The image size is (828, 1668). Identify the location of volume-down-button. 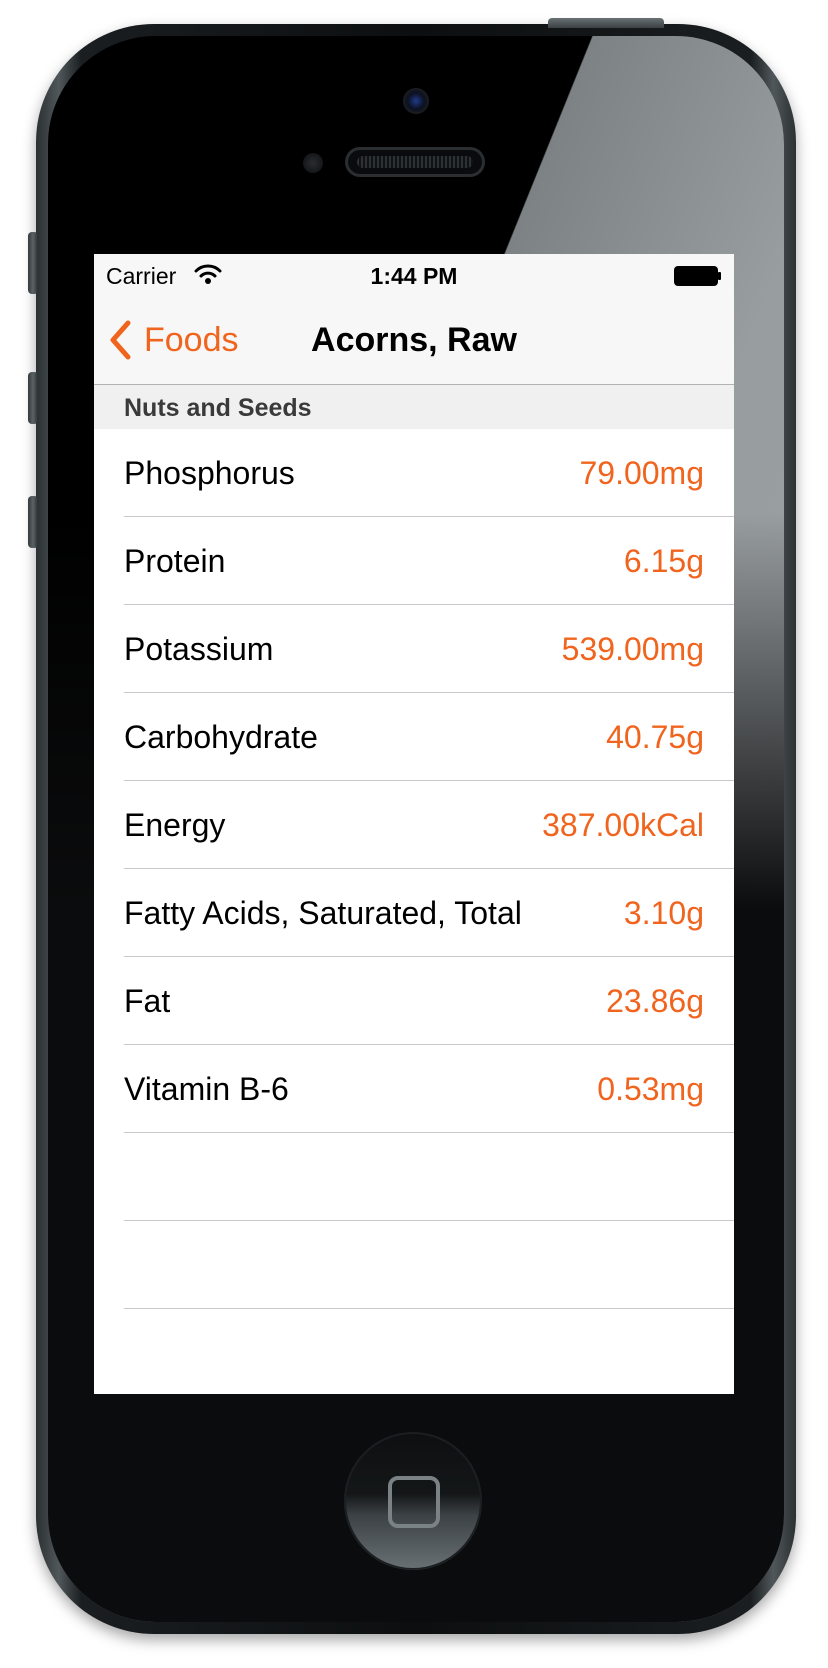
(33, 522).